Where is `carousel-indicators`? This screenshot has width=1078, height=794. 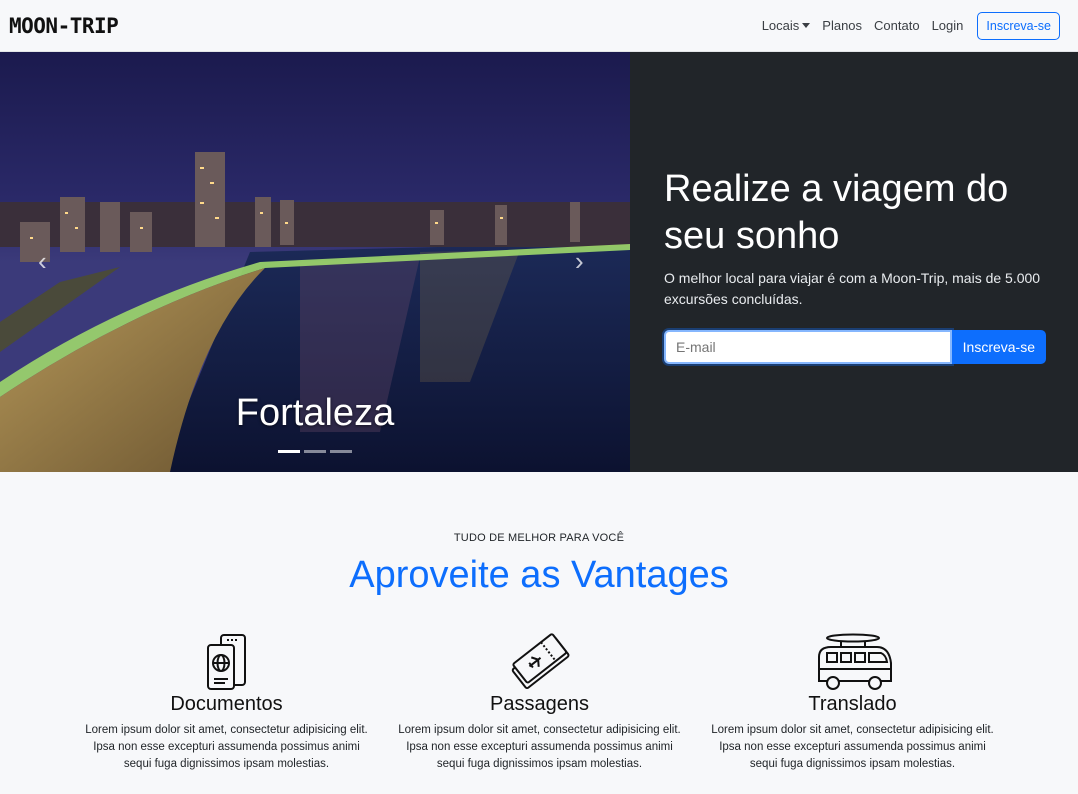
carousel-indicators is located at coordinates (315, 451).